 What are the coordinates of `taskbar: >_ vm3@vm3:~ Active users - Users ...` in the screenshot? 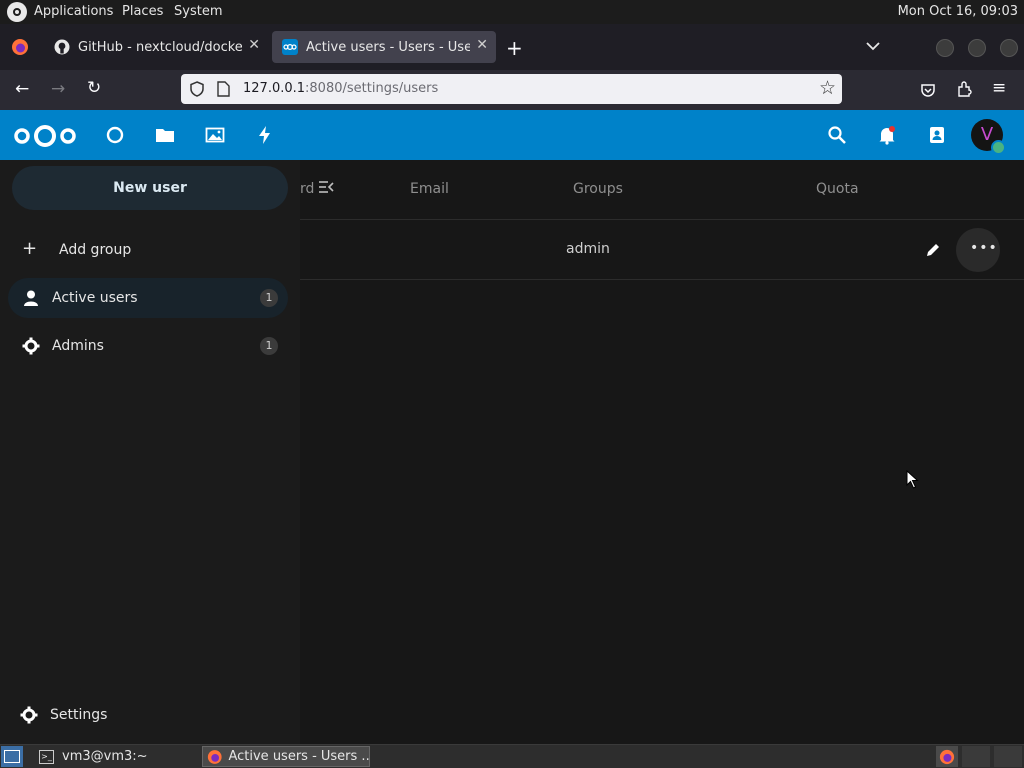 It's located at (512, 756).